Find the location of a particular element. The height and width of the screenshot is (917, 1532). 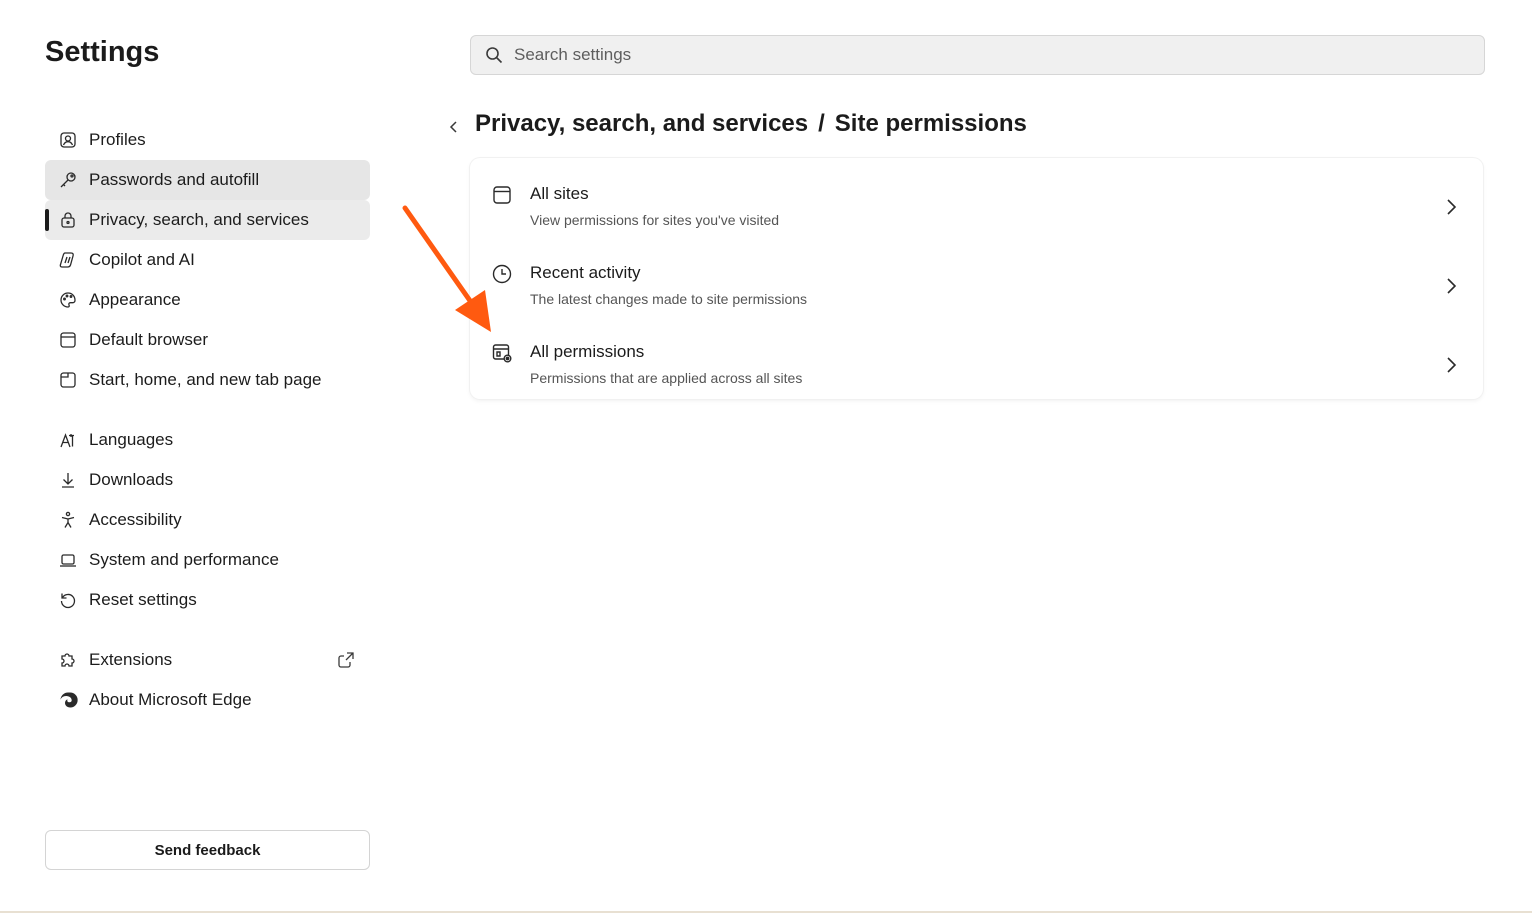

sidebar-item-about: About Microsoft Edge is located at coordinates (207, 700).